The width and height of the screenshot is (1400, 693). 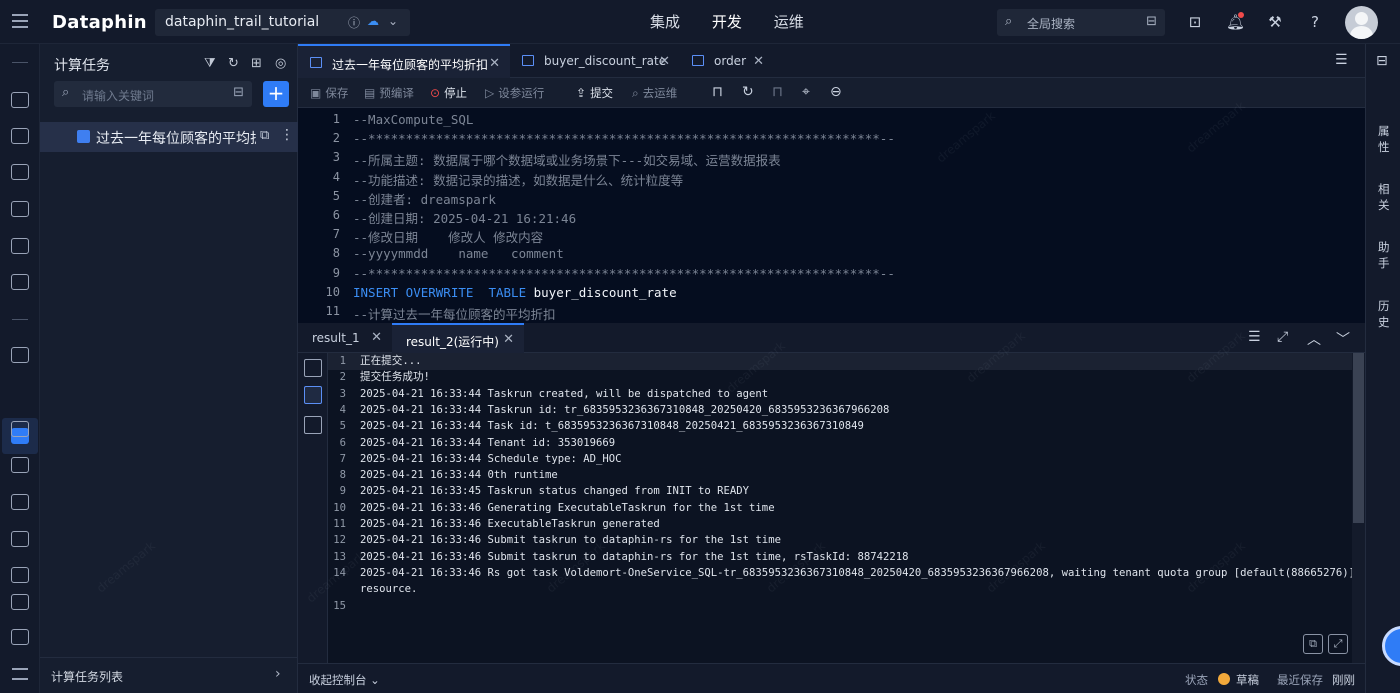 I want to click on project-selector: dataphin_trail_tutorial ⓘ ☁ ⌄, so click(x=282, y=22).